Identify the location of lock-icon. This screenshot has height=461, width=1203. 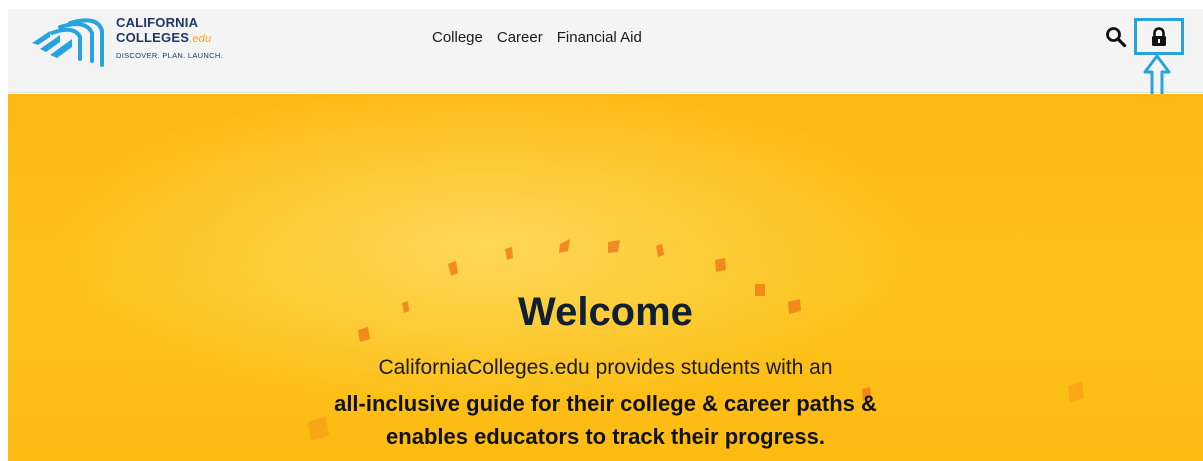
(1159, 36).